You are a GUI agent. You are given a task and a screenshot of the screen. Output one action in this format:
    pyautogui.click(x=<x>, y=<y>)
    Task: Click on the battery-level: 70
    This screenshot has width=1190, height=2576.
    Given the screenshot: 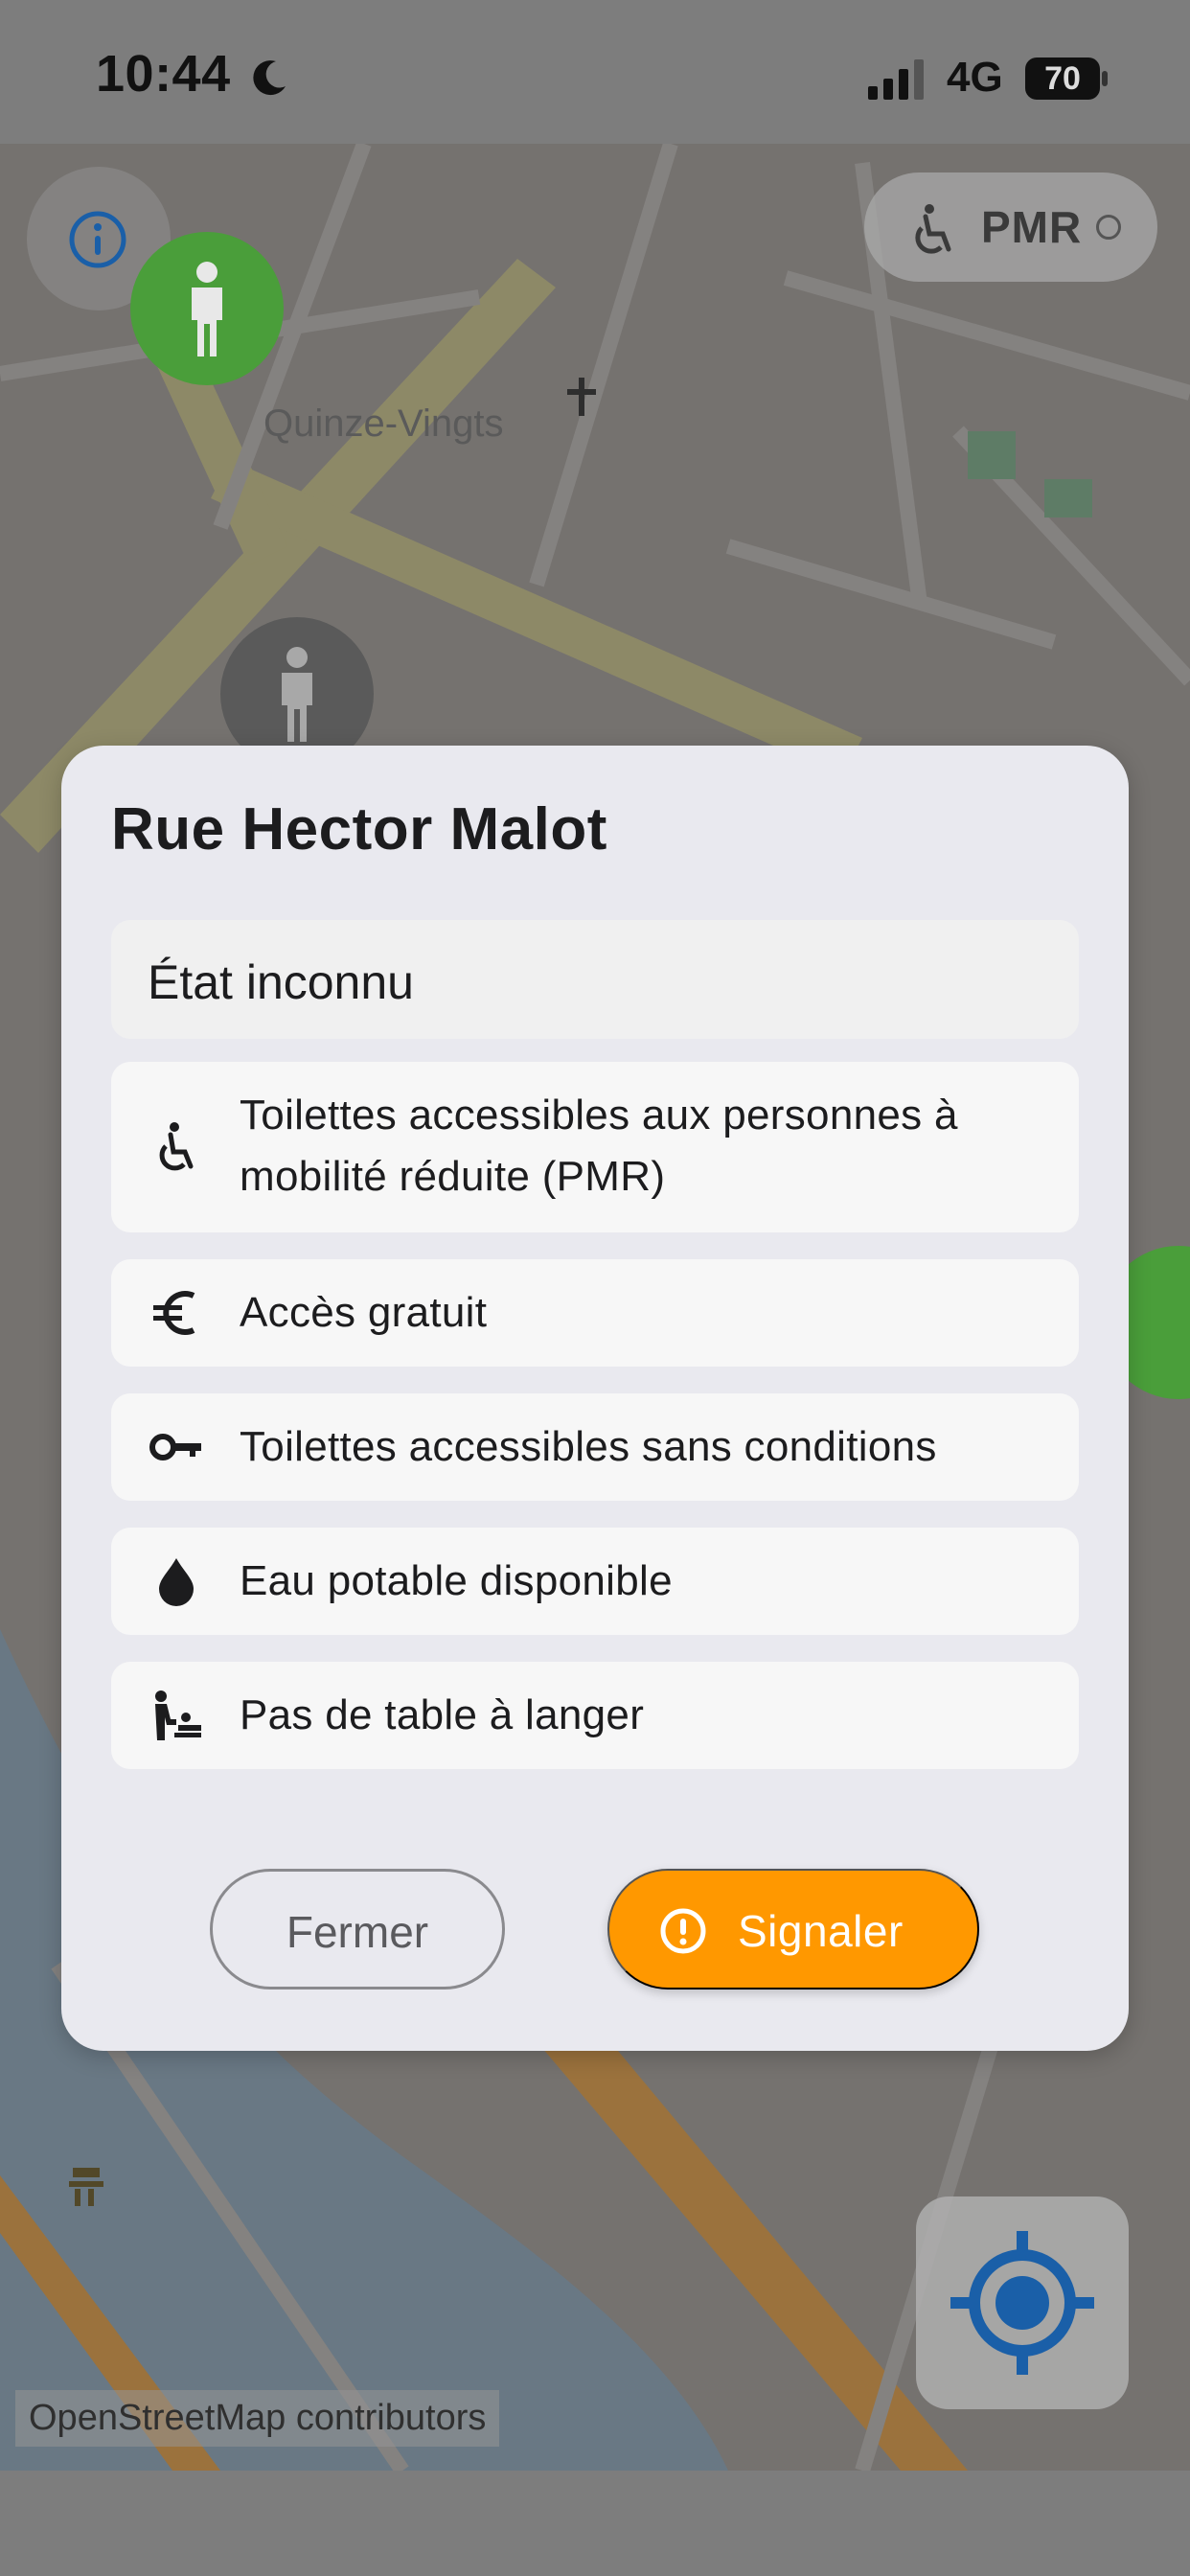 What is the action you would take?
    pyautogui.click(x=1063, y=78)
    